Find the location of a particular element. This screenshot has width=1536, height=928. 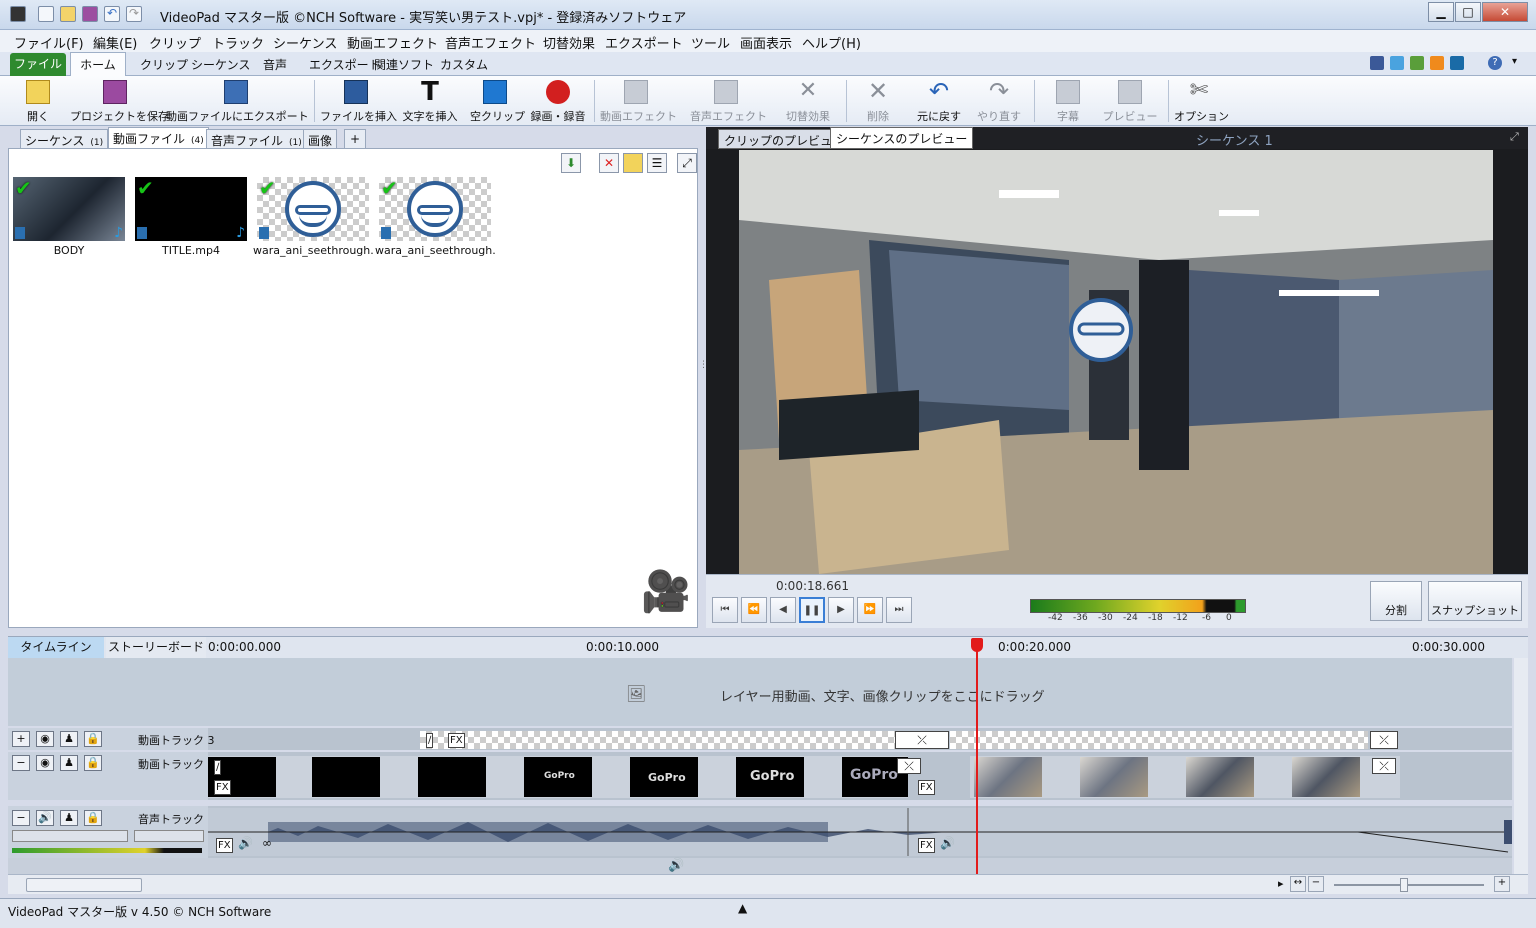

undo-button: ↶ 元に戻す is located at coordinates (939, 101).